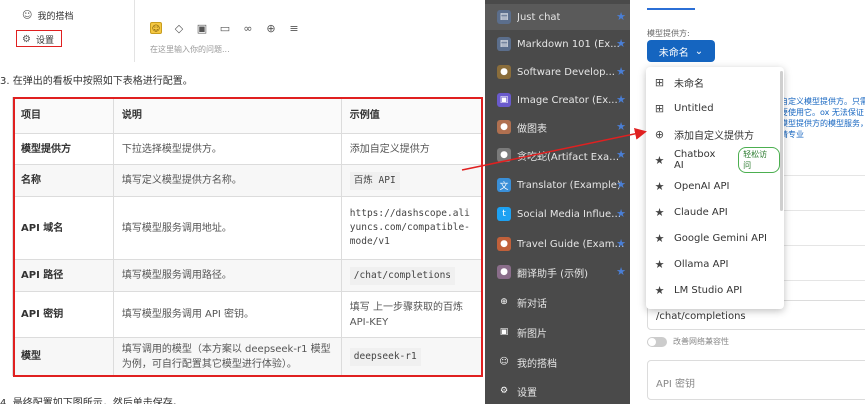 This screenshot has width=865, height=404. Describe the element at coordinates (557, 302) in the screenshot. I see `sidebar-item: ⊕ 新对话` at that location.